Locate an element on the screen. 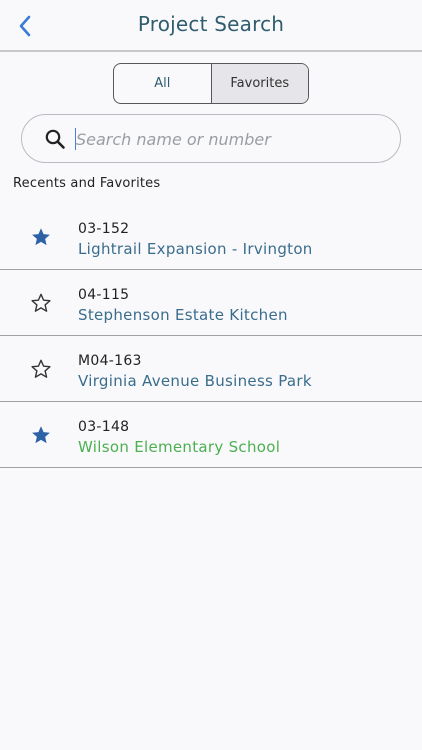 This screenshot has height=750, width=422. navigation-bar: Project Search is located at coordinates (211, 26).